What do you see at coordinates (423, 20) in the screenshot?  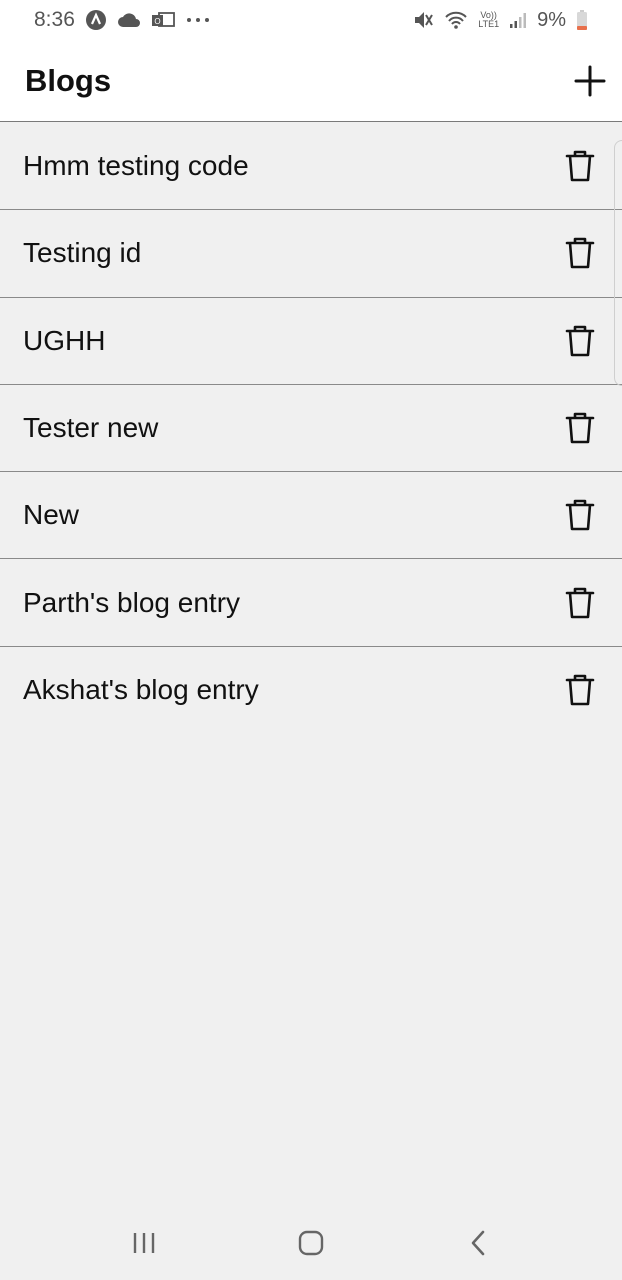 I see `mute-icon` at bounding box center [423, 20].